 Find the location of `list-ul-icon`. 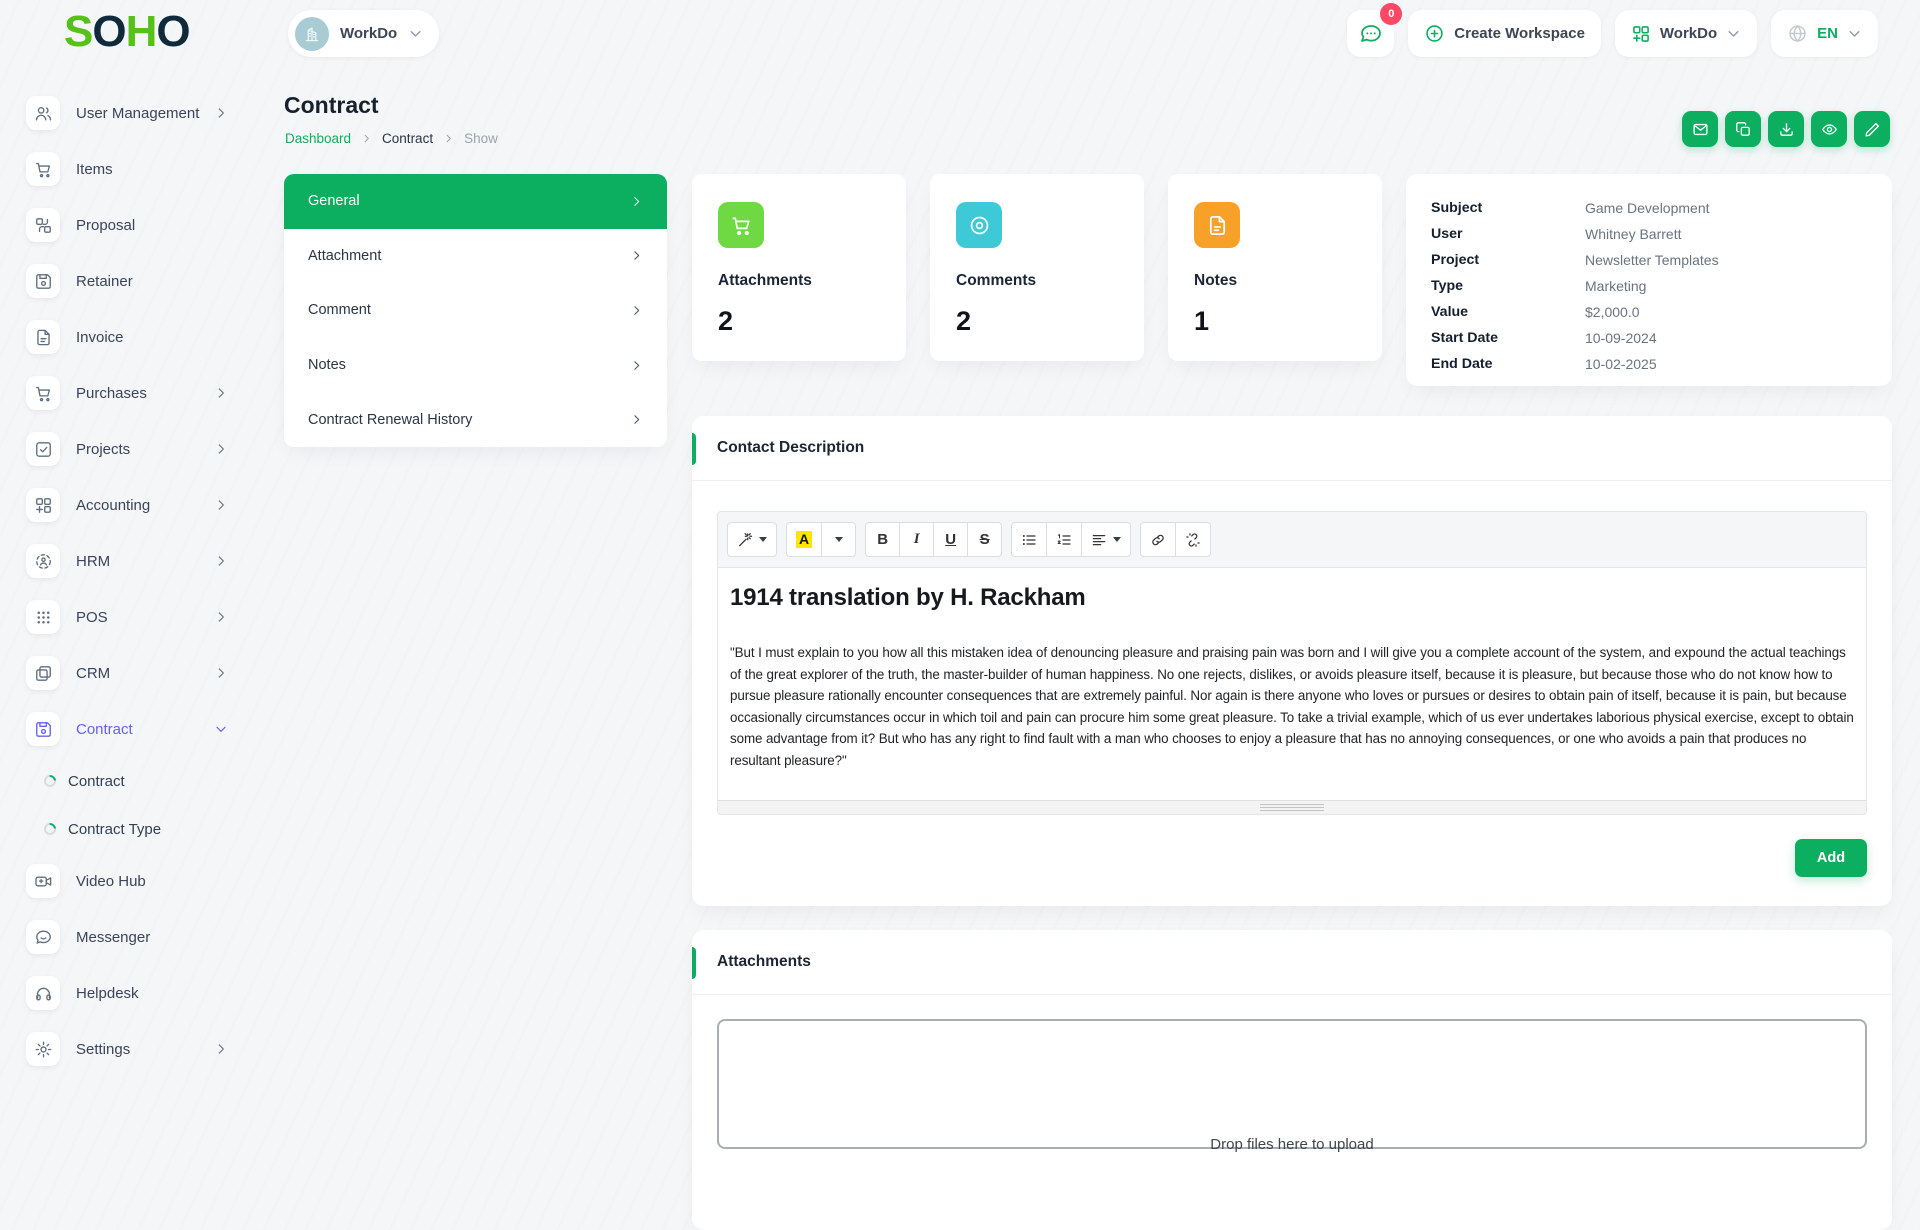

list-ul-icon is located at coordinates (1029, 540).